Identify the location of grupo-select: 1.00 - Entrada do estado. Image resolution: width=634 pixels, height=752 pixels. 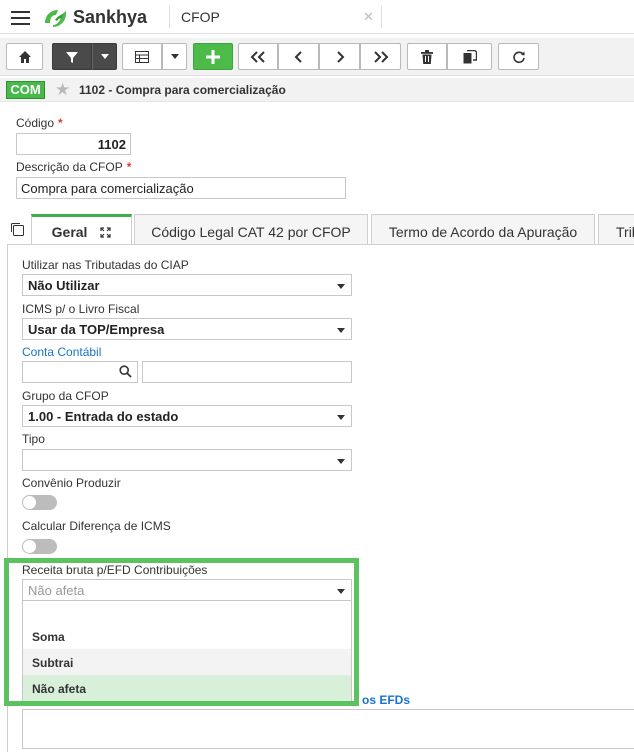
(187, 416).